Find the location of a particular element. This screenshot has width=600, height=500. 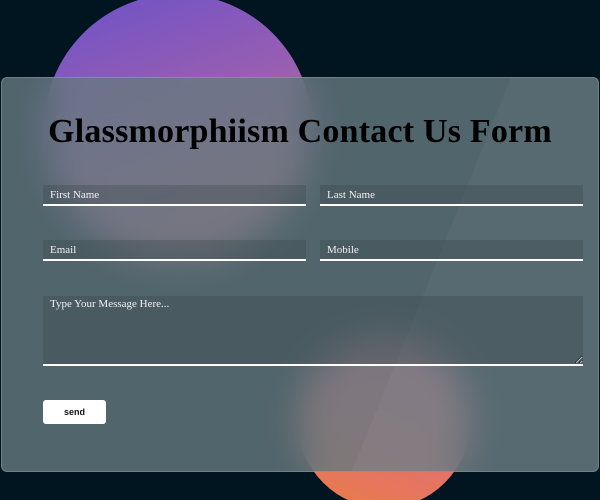

message-textarea is located at coordinates (313, 331).